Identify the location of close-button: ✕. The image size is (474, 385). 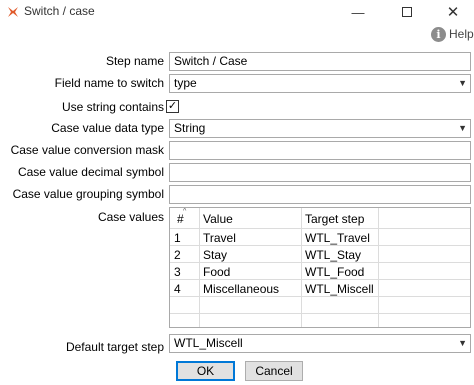
(452, 12).